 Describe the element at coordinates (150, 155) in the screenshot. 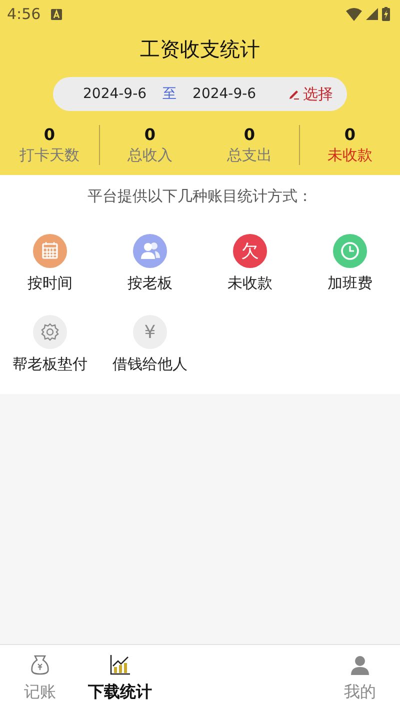

I see `stat-label: 总收入` at that location.